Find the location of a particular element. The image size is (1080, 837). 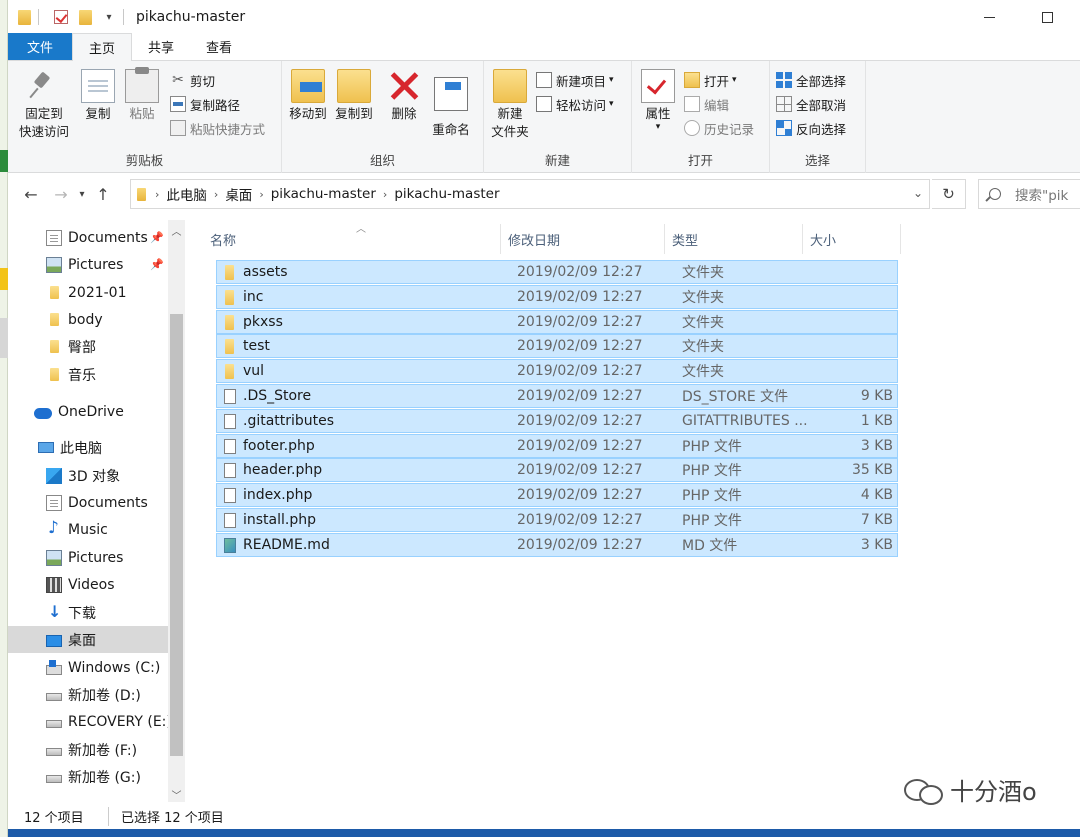

easy-access-button: 轻松访问 ▾ is located at coordinates (575, 104).